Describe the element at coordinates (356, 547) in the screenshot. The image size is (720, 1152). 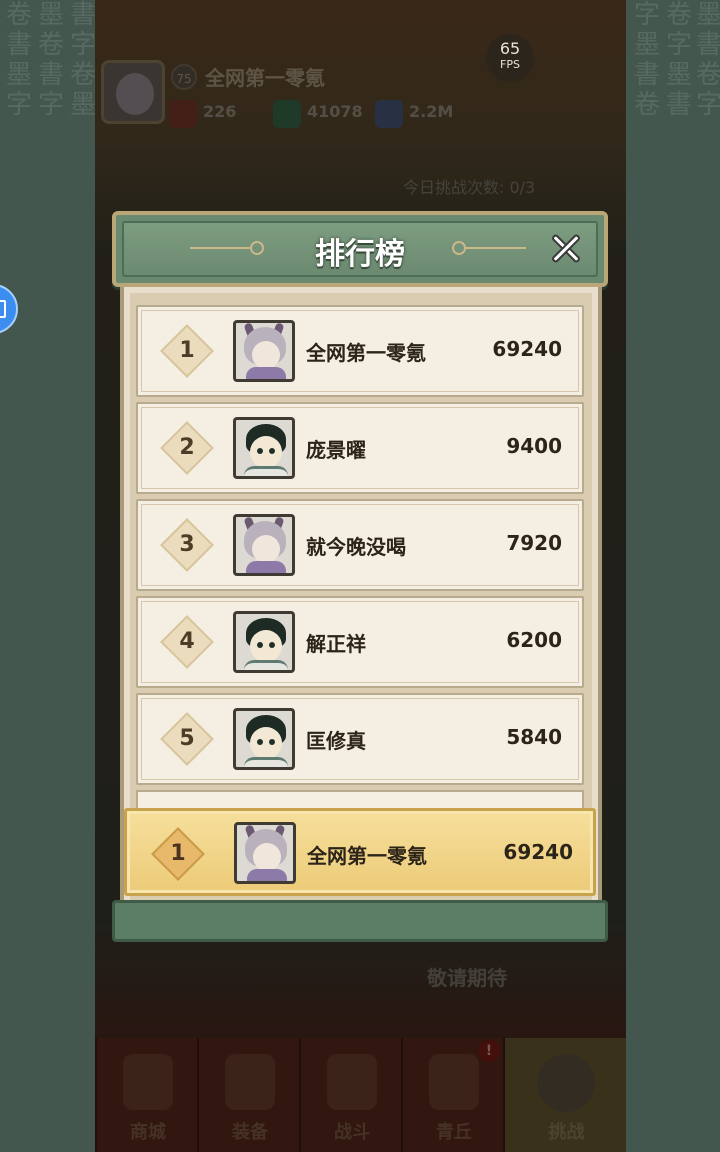
I see `player-name: 就今晚没喝` at that location.